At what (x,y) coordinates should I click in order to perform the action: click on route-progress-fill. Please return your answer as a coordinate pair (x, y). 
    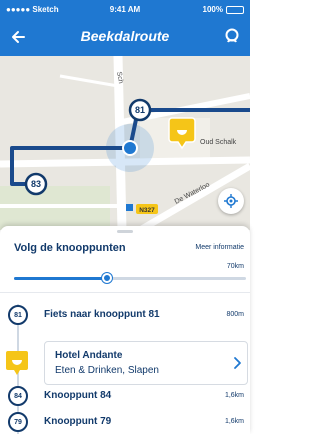
    Looking at the image, I should click on (60, 278).